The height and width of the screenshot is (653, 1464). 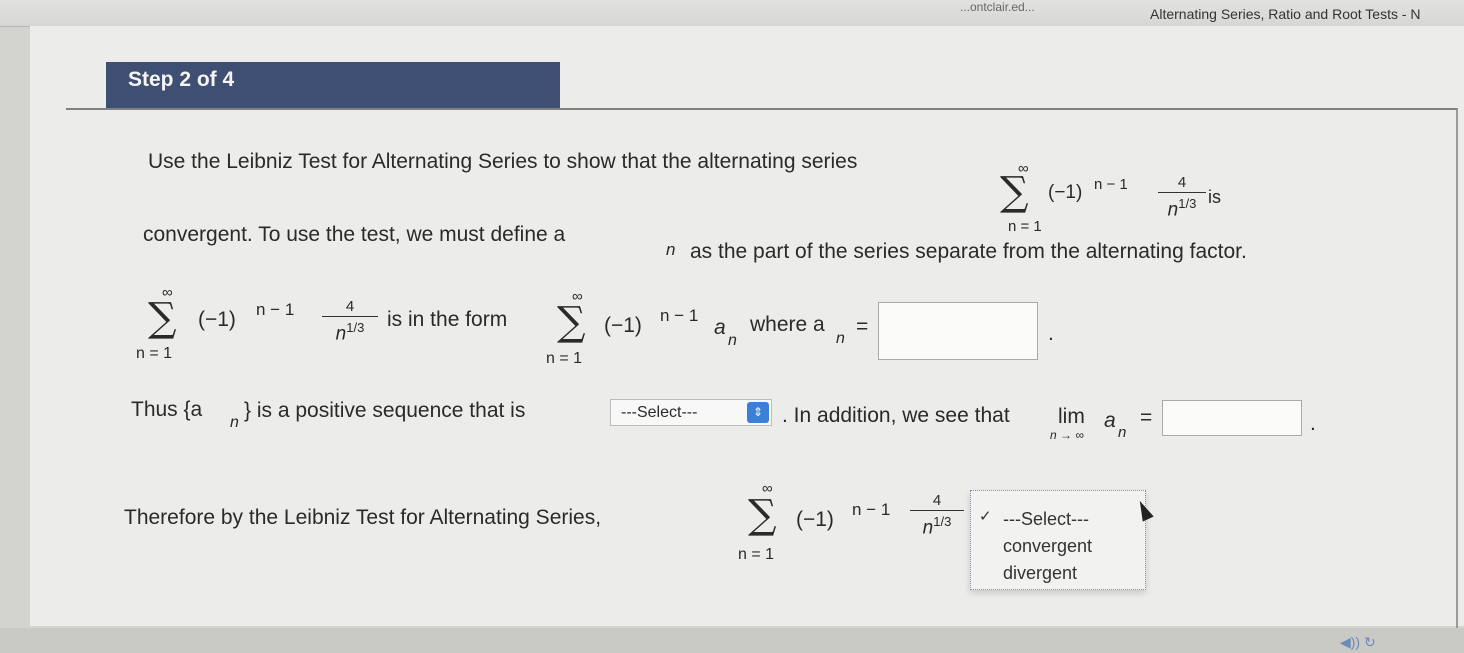 I want to click on dropdown-option-select: ---Select---, so click(x=1046, y=519).